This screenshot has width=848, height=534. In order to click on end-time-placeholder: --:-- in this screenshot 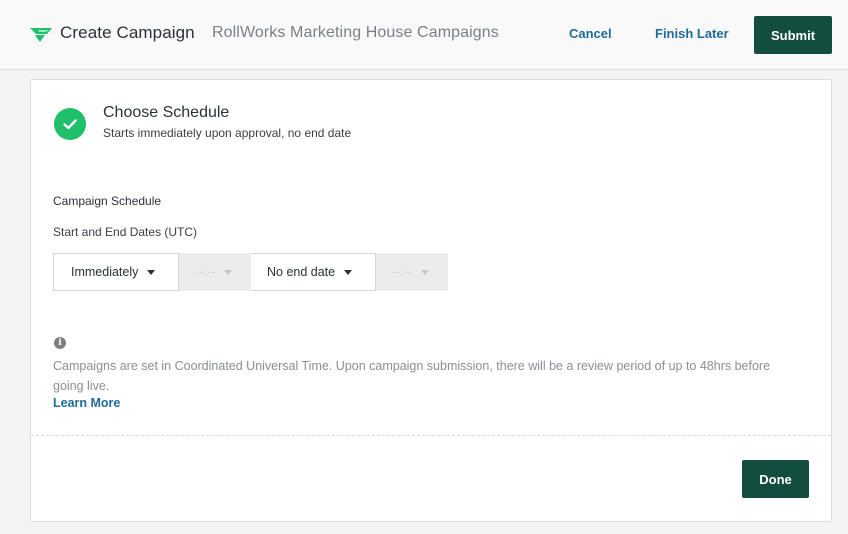, I will do `click(403, 272)`.